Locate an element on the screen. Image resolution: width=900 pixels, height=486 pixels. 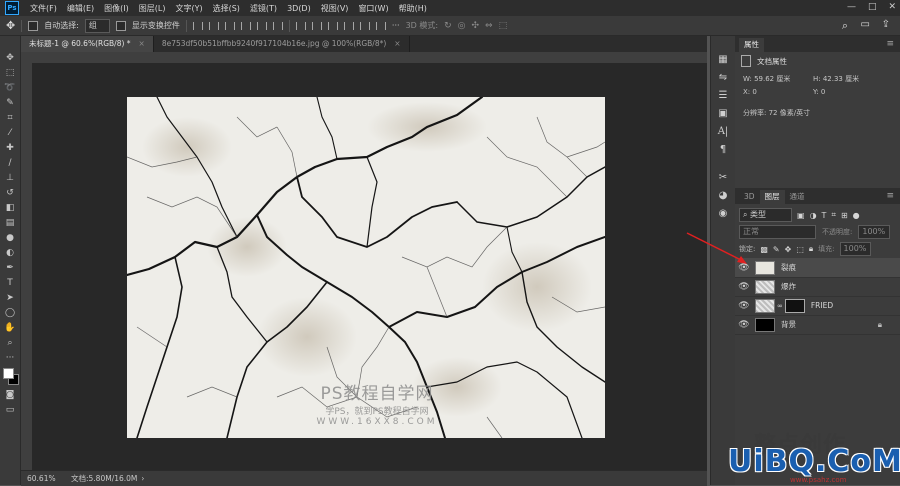
auto-select-checkbox is located at coordinates (33, 25).